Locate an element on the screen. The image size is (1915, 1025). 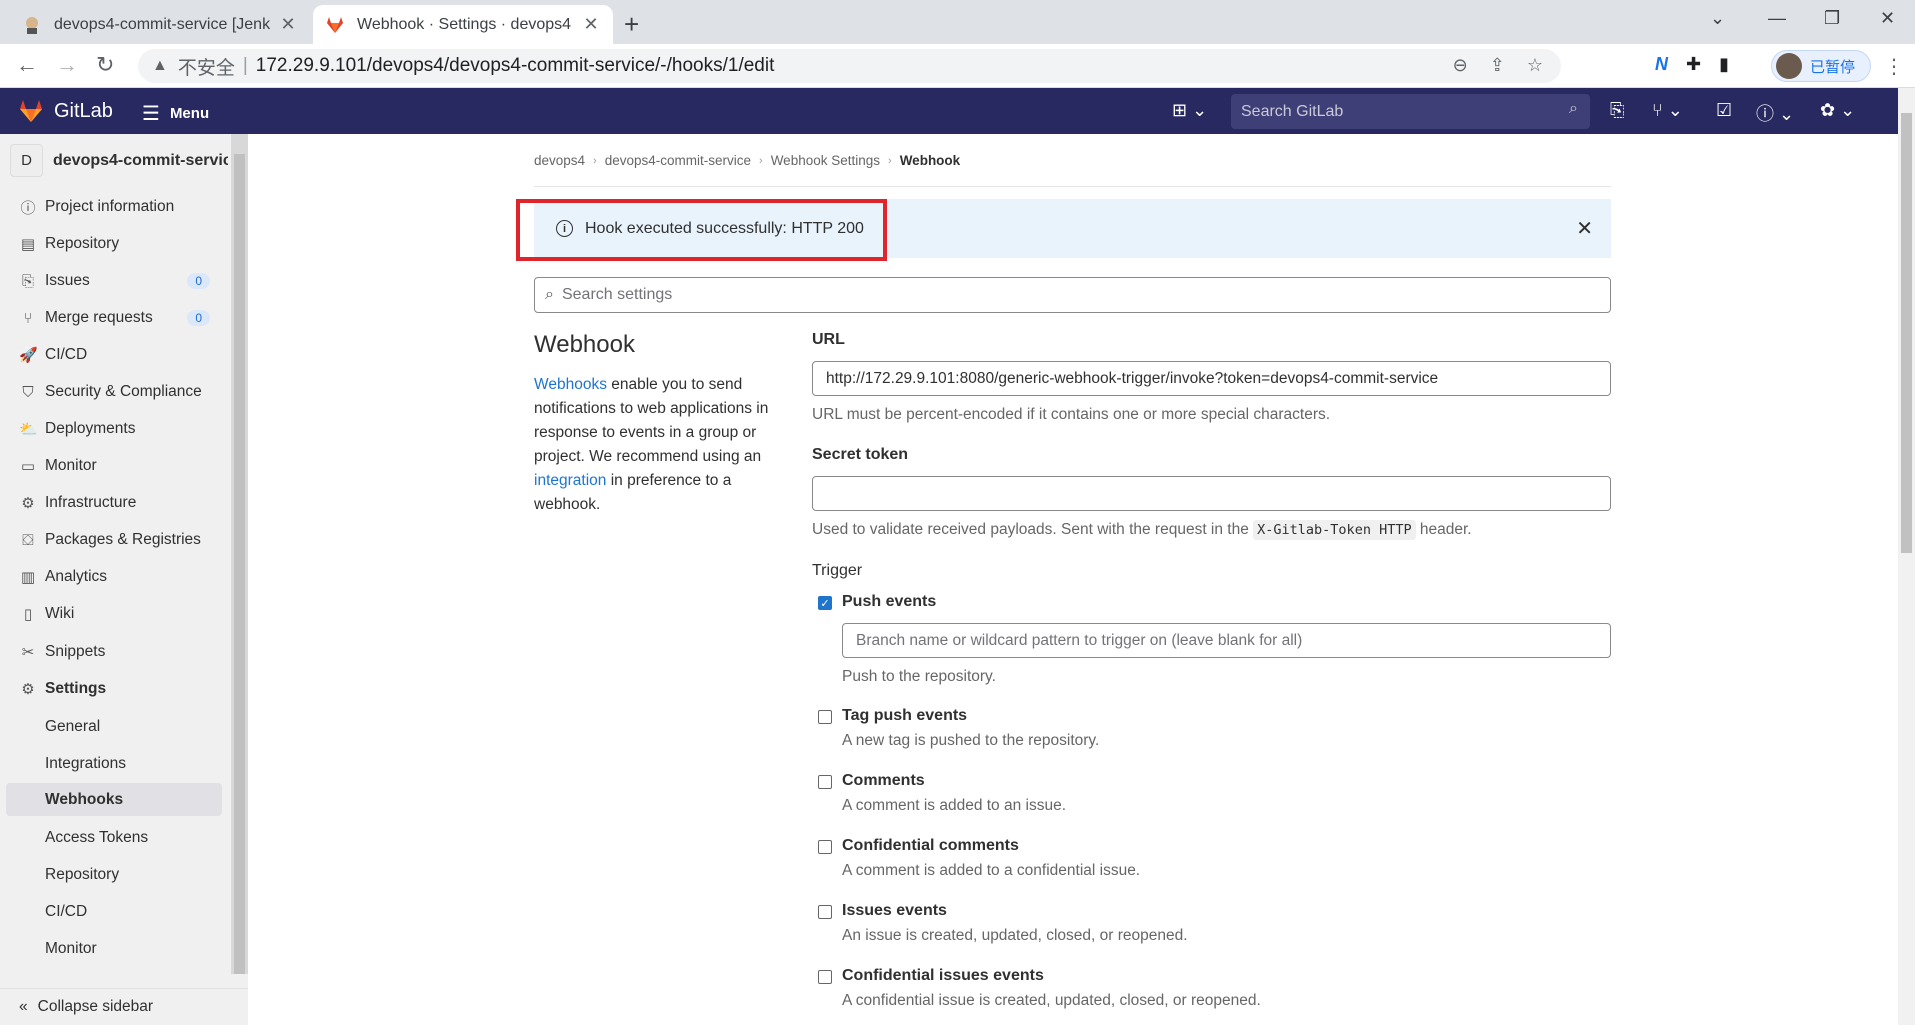
browser-tab-jenkins: devops4-commit-service [Jenk ✕ is located at coordinates (160, 24).